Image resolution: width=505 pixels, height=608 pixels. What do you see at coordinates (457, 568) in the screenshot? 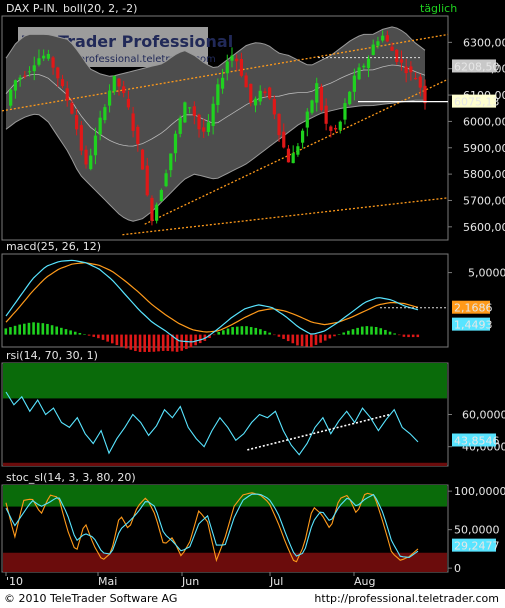
I see `stoch-ytick-label: 0` at bounding box center [457, 568].